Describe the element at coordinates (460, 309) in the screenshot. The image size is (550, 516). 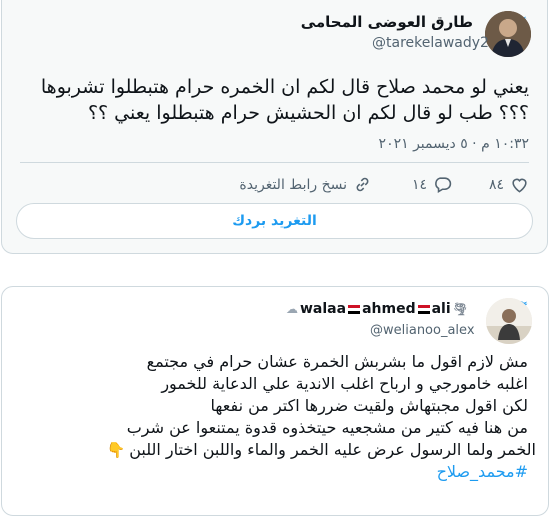
I see `tornado-icon: 🌪` at that location.